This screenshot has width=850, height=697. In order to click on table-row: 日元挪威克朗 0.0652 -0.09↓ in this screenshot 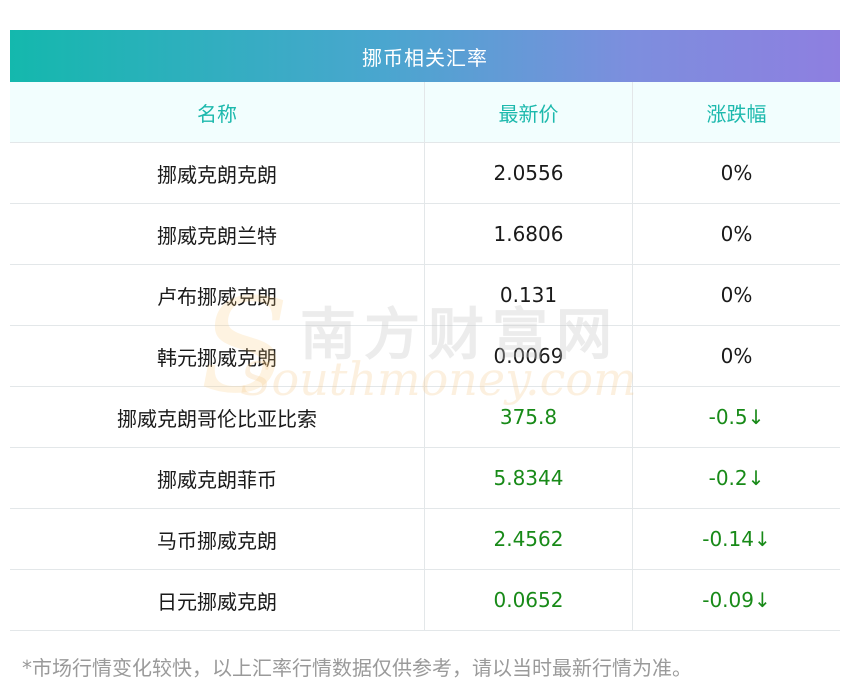, I will do `click(425, 600)`.